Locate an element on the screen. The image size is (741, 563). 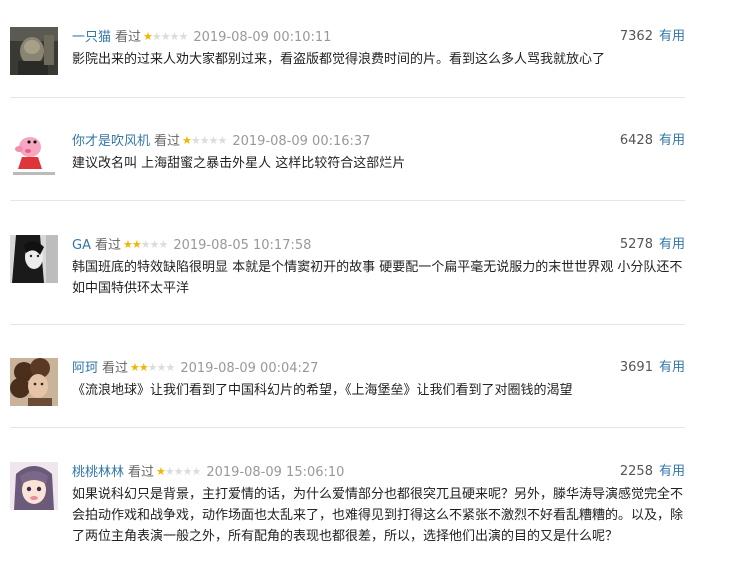
curly-hair-avatar-icon is located at coordinates (34, 382).